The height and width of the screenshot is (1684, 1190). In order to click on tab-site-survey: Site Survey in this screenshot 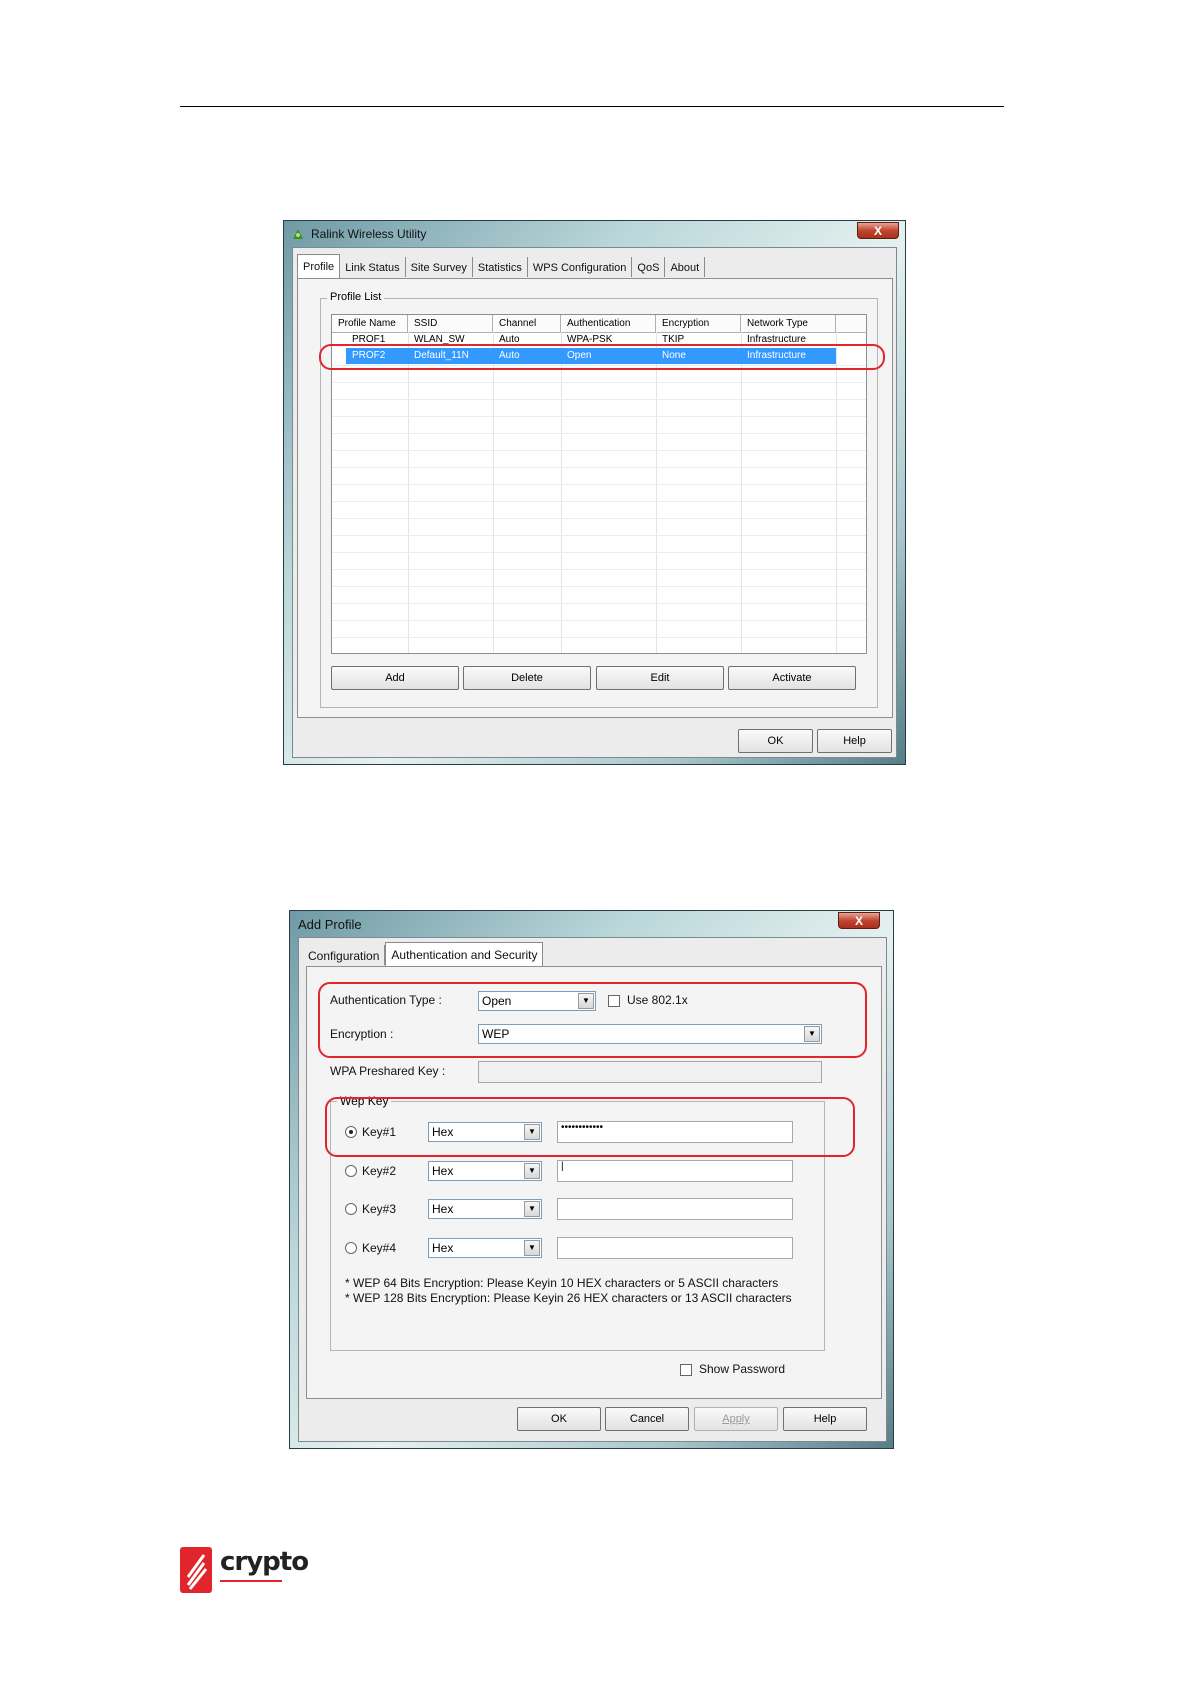, I will do `click(439, 267)`.